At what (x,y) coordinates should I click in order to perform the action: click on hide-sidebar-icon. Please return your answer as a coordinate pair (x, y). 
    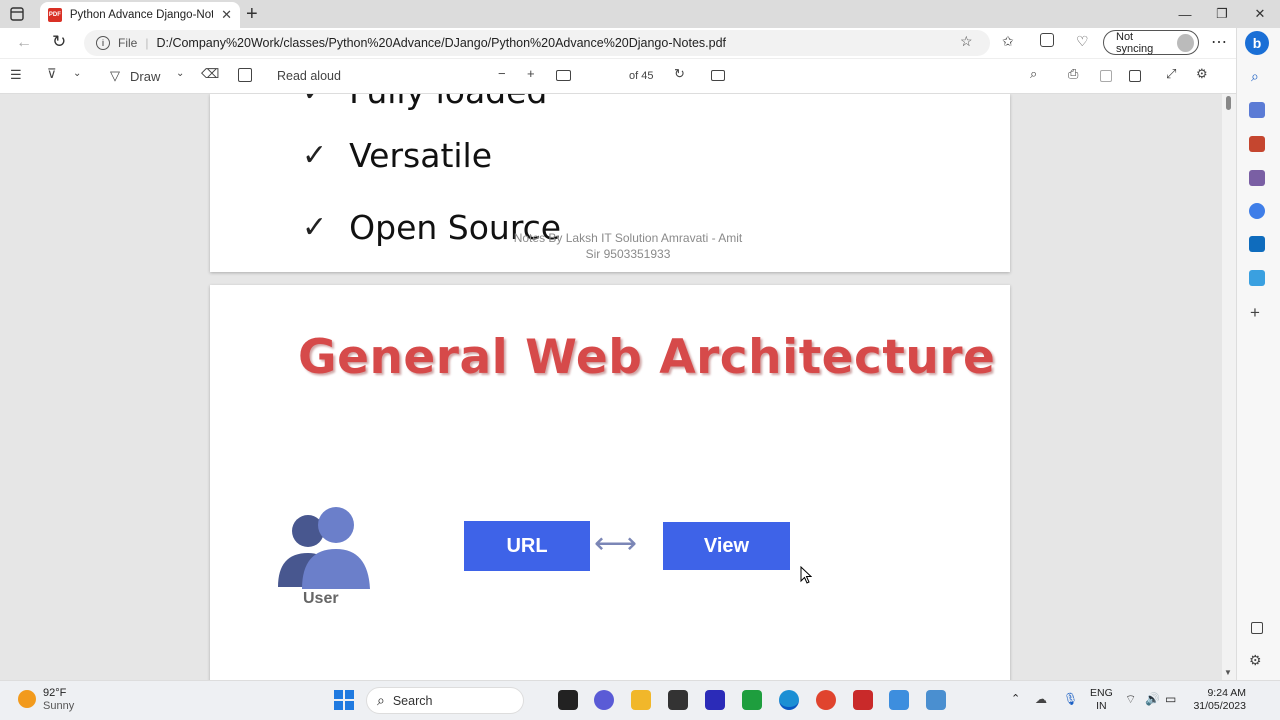
    Looking at the image, I should click on (1257, 628).